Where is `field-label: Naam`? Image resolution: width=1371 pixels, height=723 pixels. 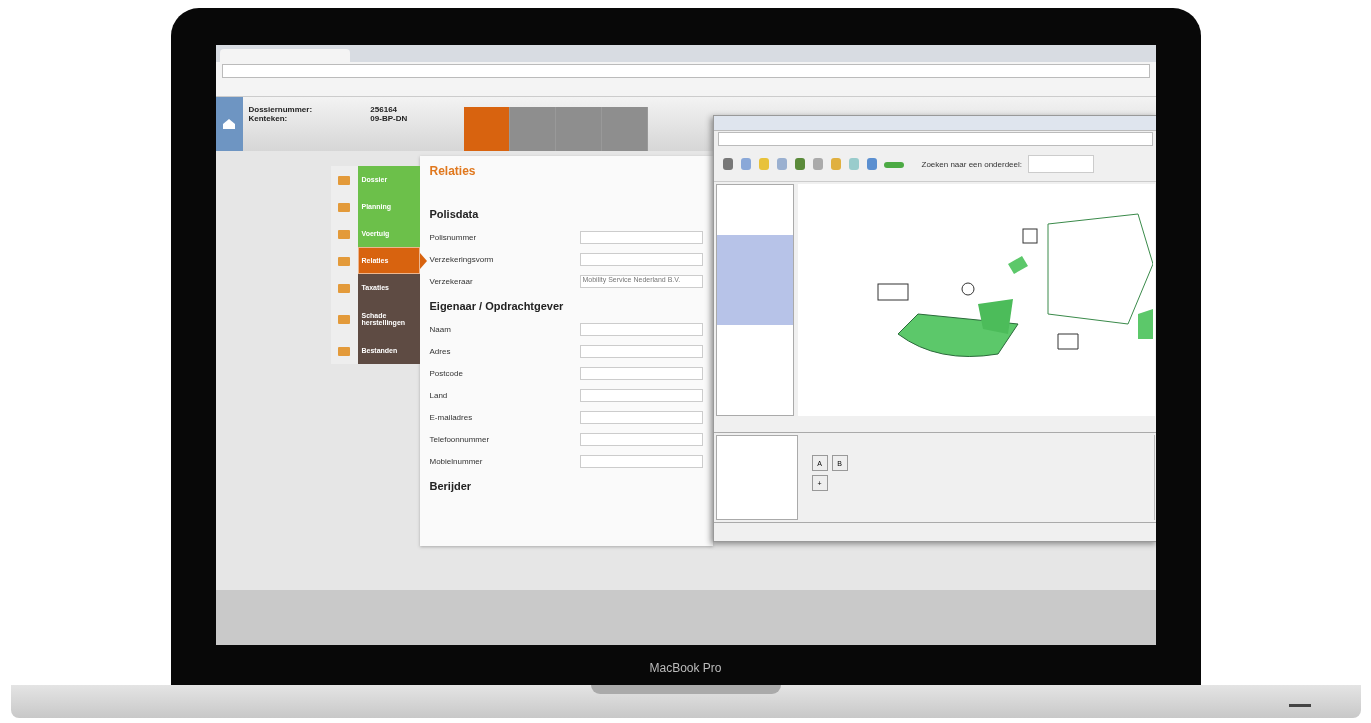
field-label: Naam is located at coordinates (440, 329).